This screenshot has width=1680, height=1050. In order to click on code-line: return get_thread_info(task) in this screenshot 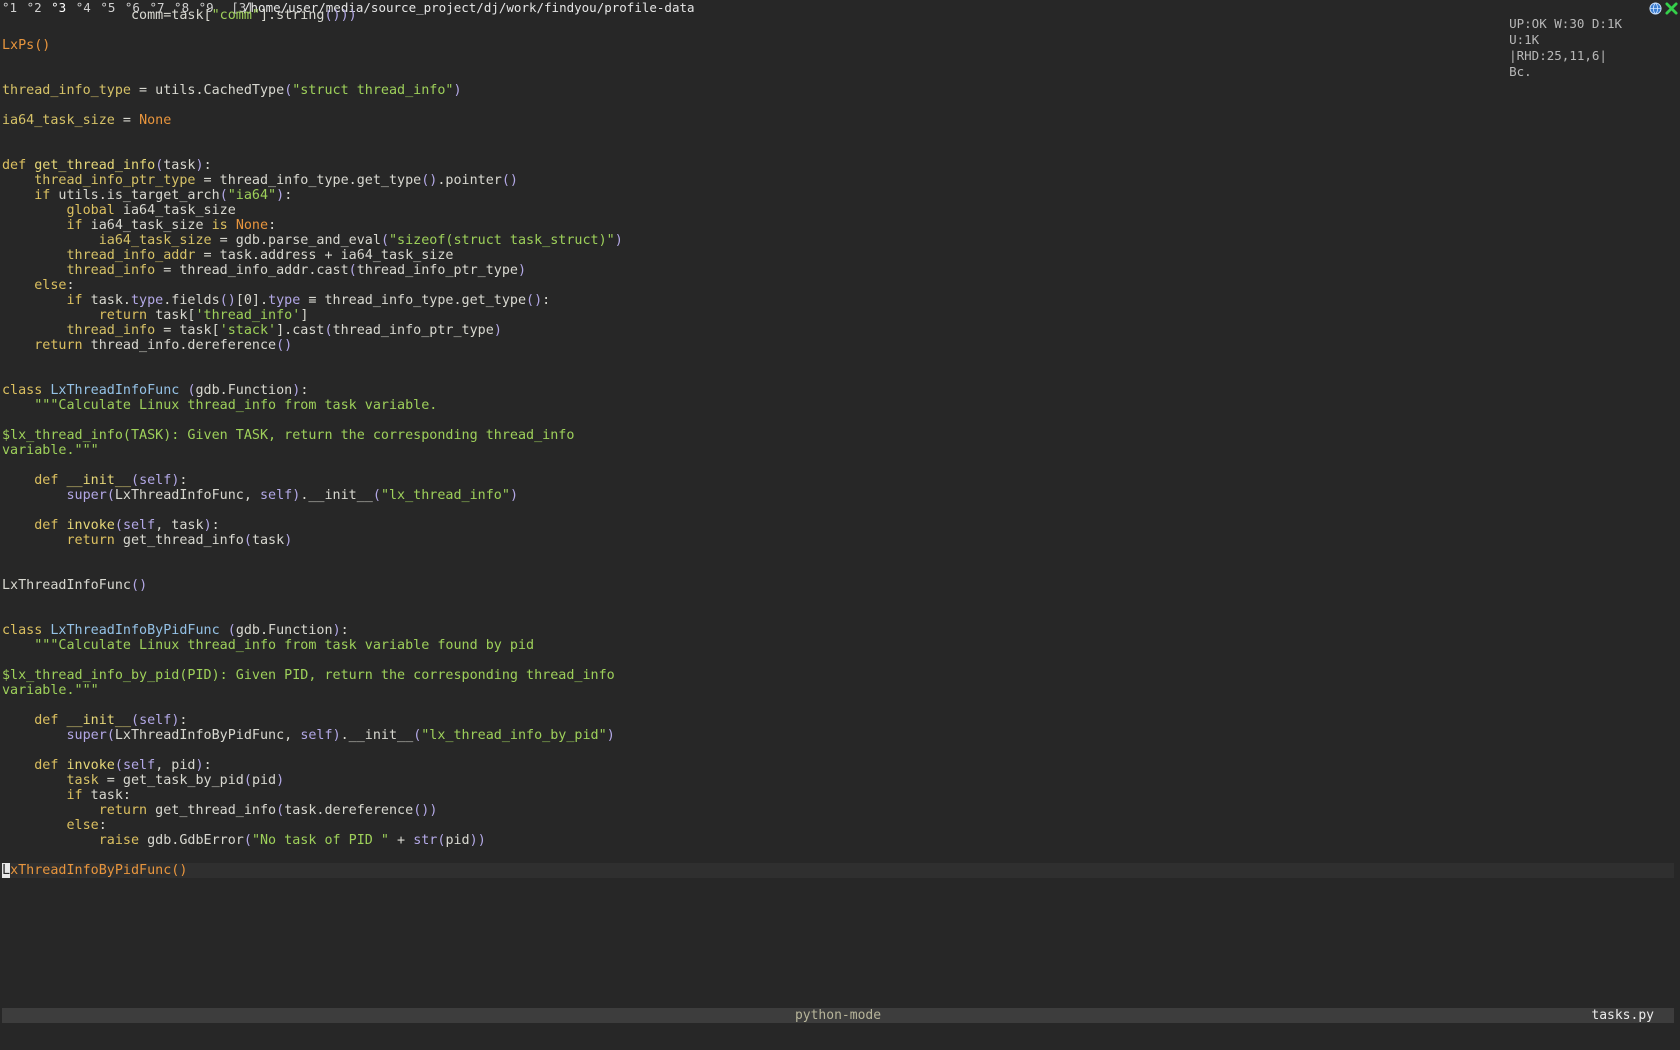, I will do `click(837, 540)`.